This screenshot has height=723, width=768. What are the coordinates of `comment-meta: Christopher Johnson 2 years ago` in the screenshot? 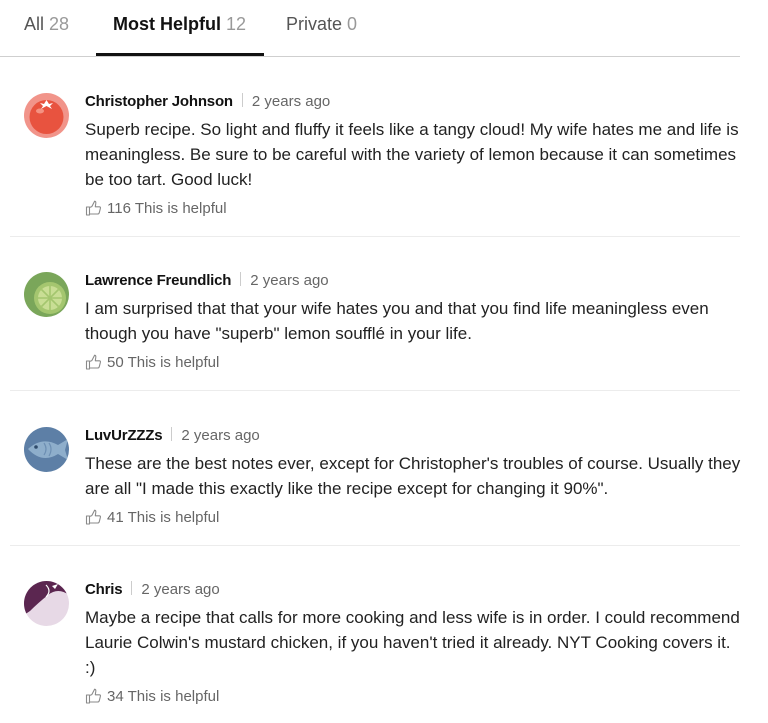 It's located at (207, 101).